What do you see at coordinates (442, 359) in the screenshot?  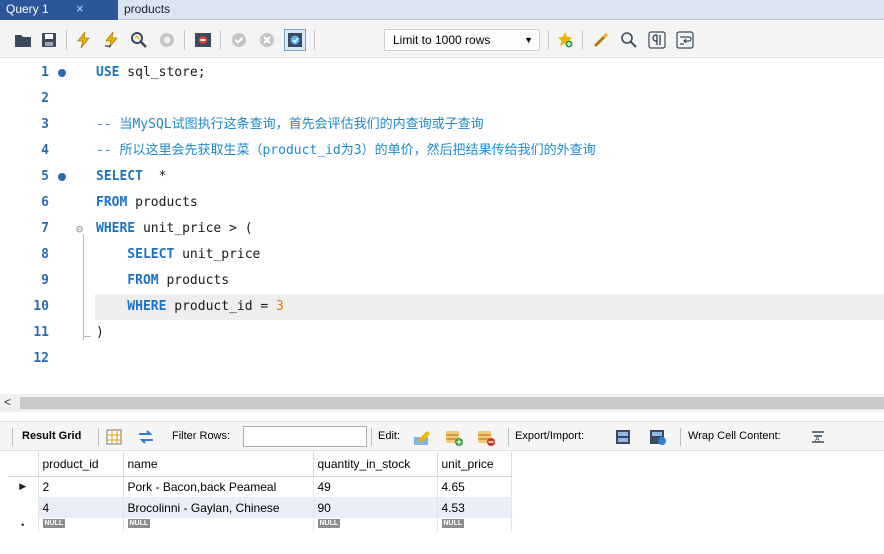 I see `code-line: 12` at bounding box center [442, 359].